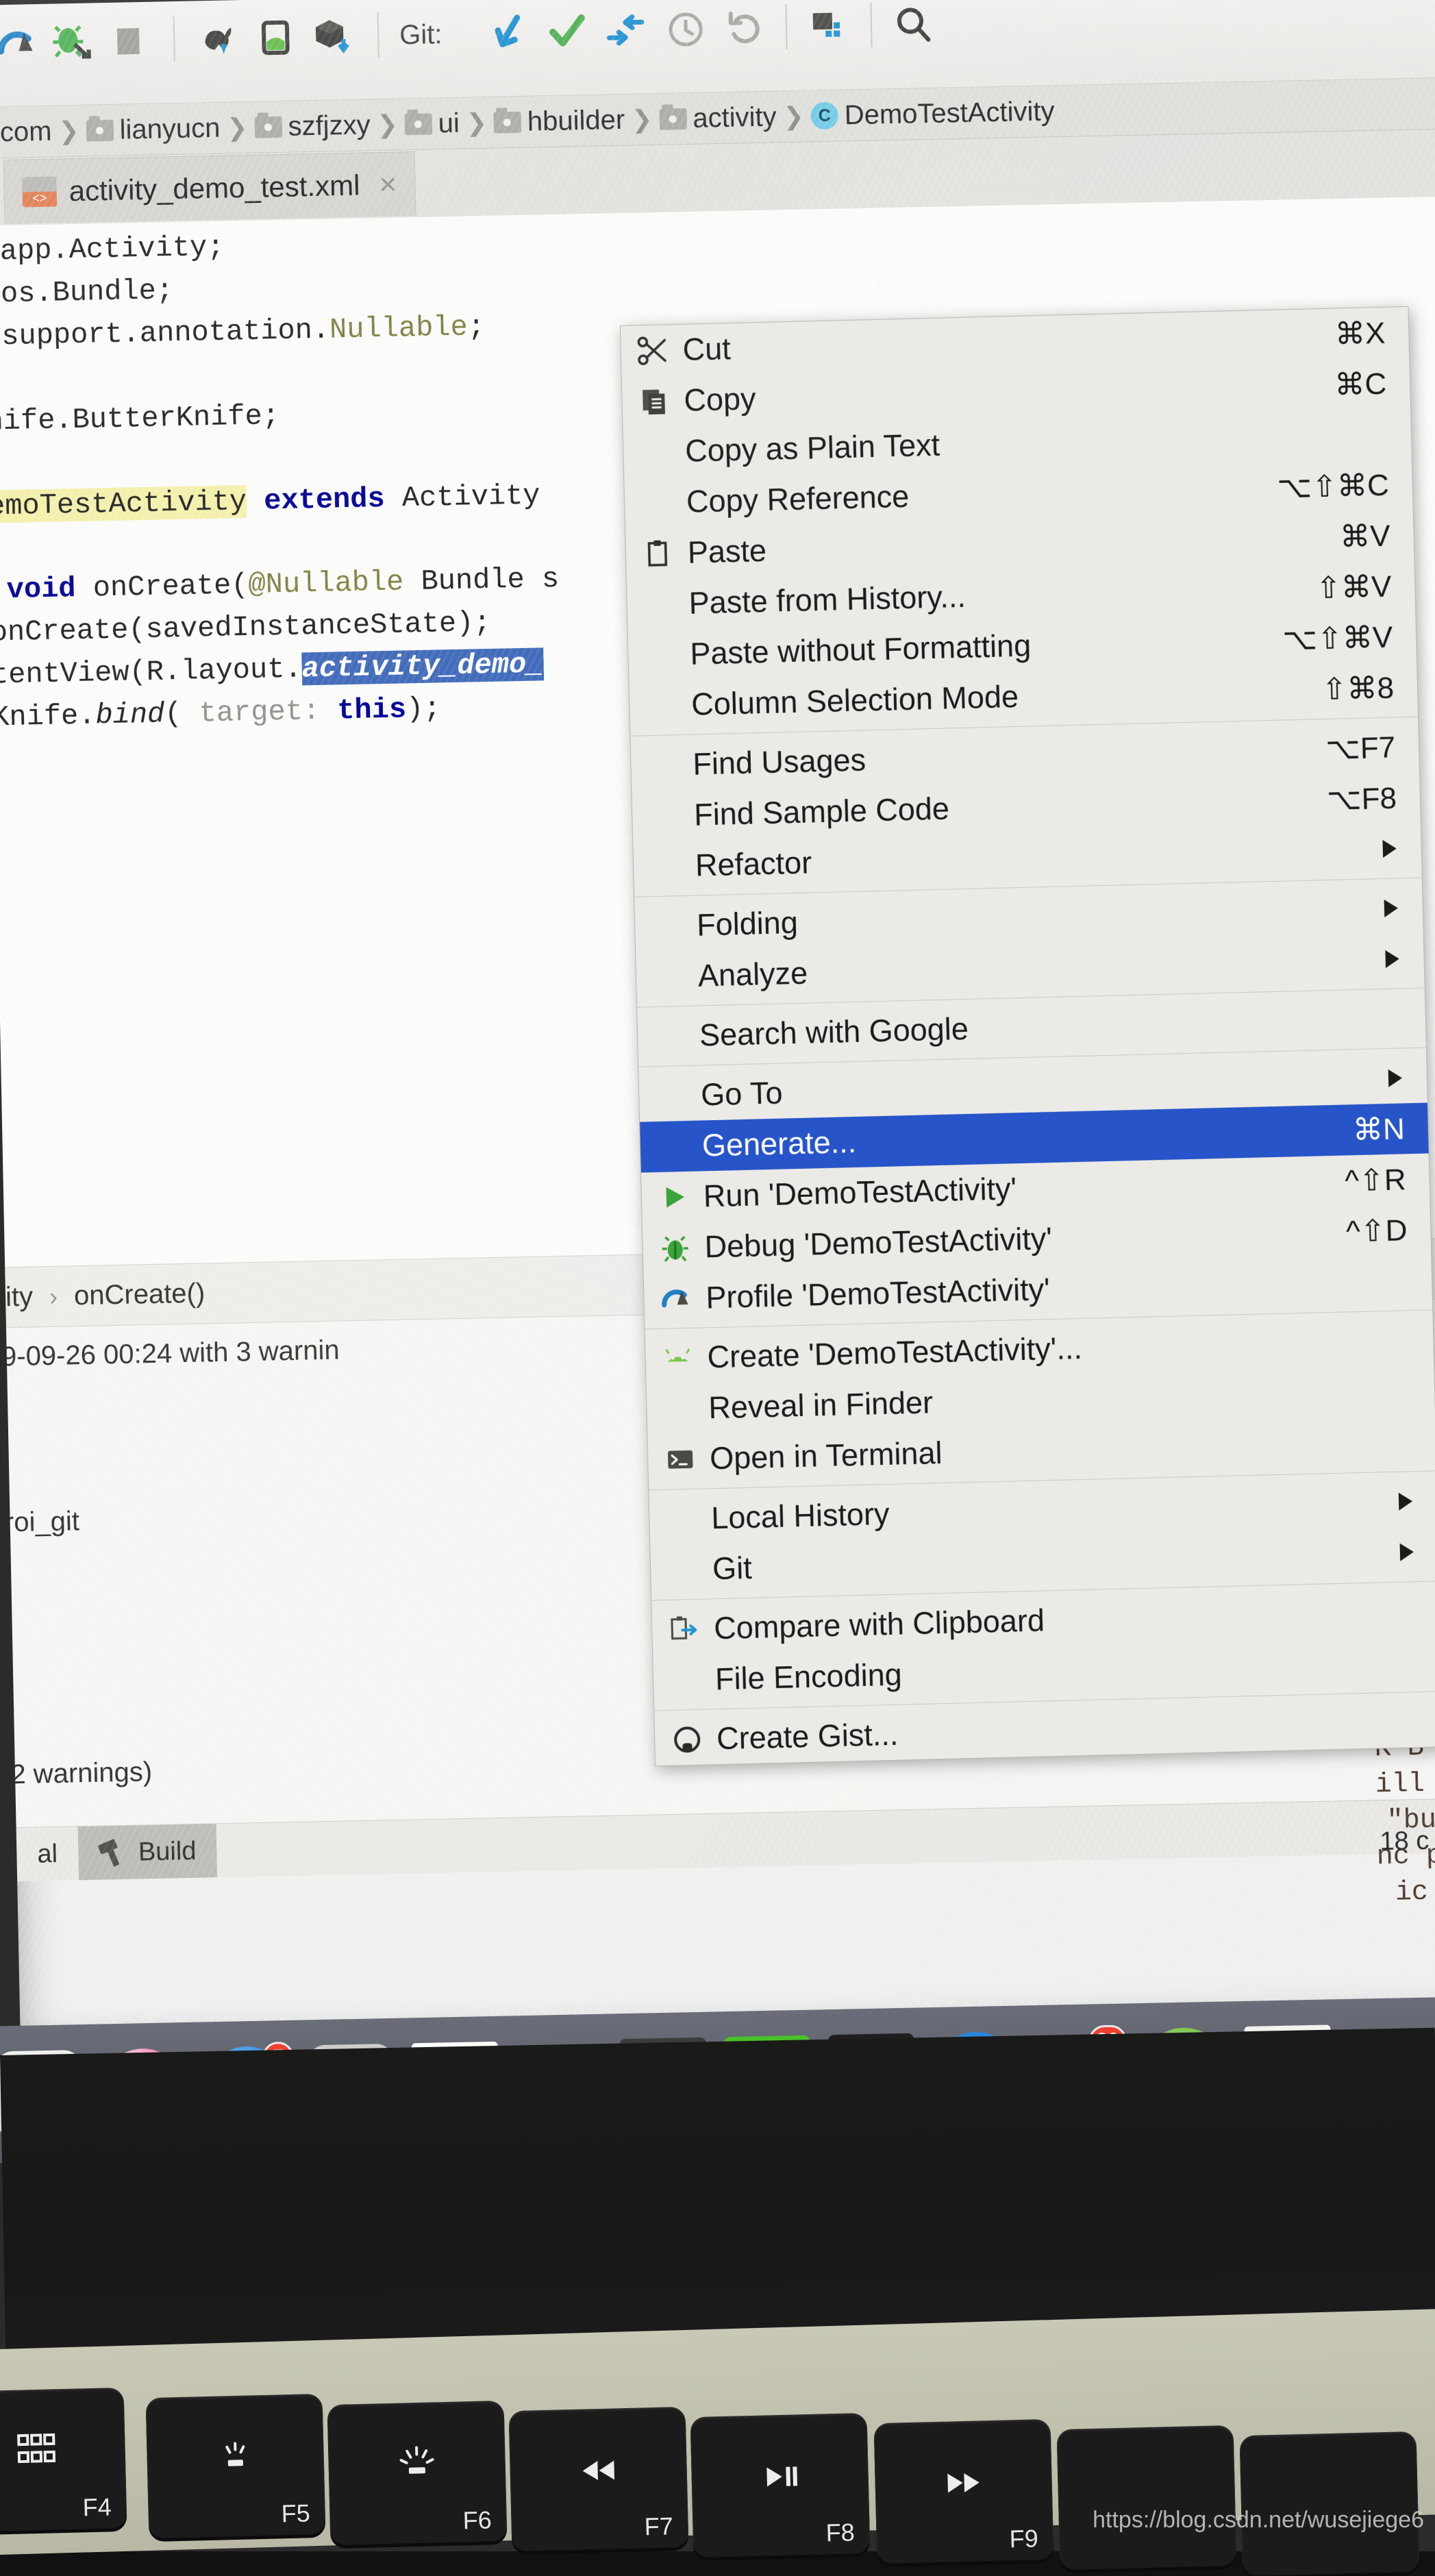 This screenshot has height=2576, width=1435. I want to click on menu-item-label: File Encoding, so click(808, 1677).